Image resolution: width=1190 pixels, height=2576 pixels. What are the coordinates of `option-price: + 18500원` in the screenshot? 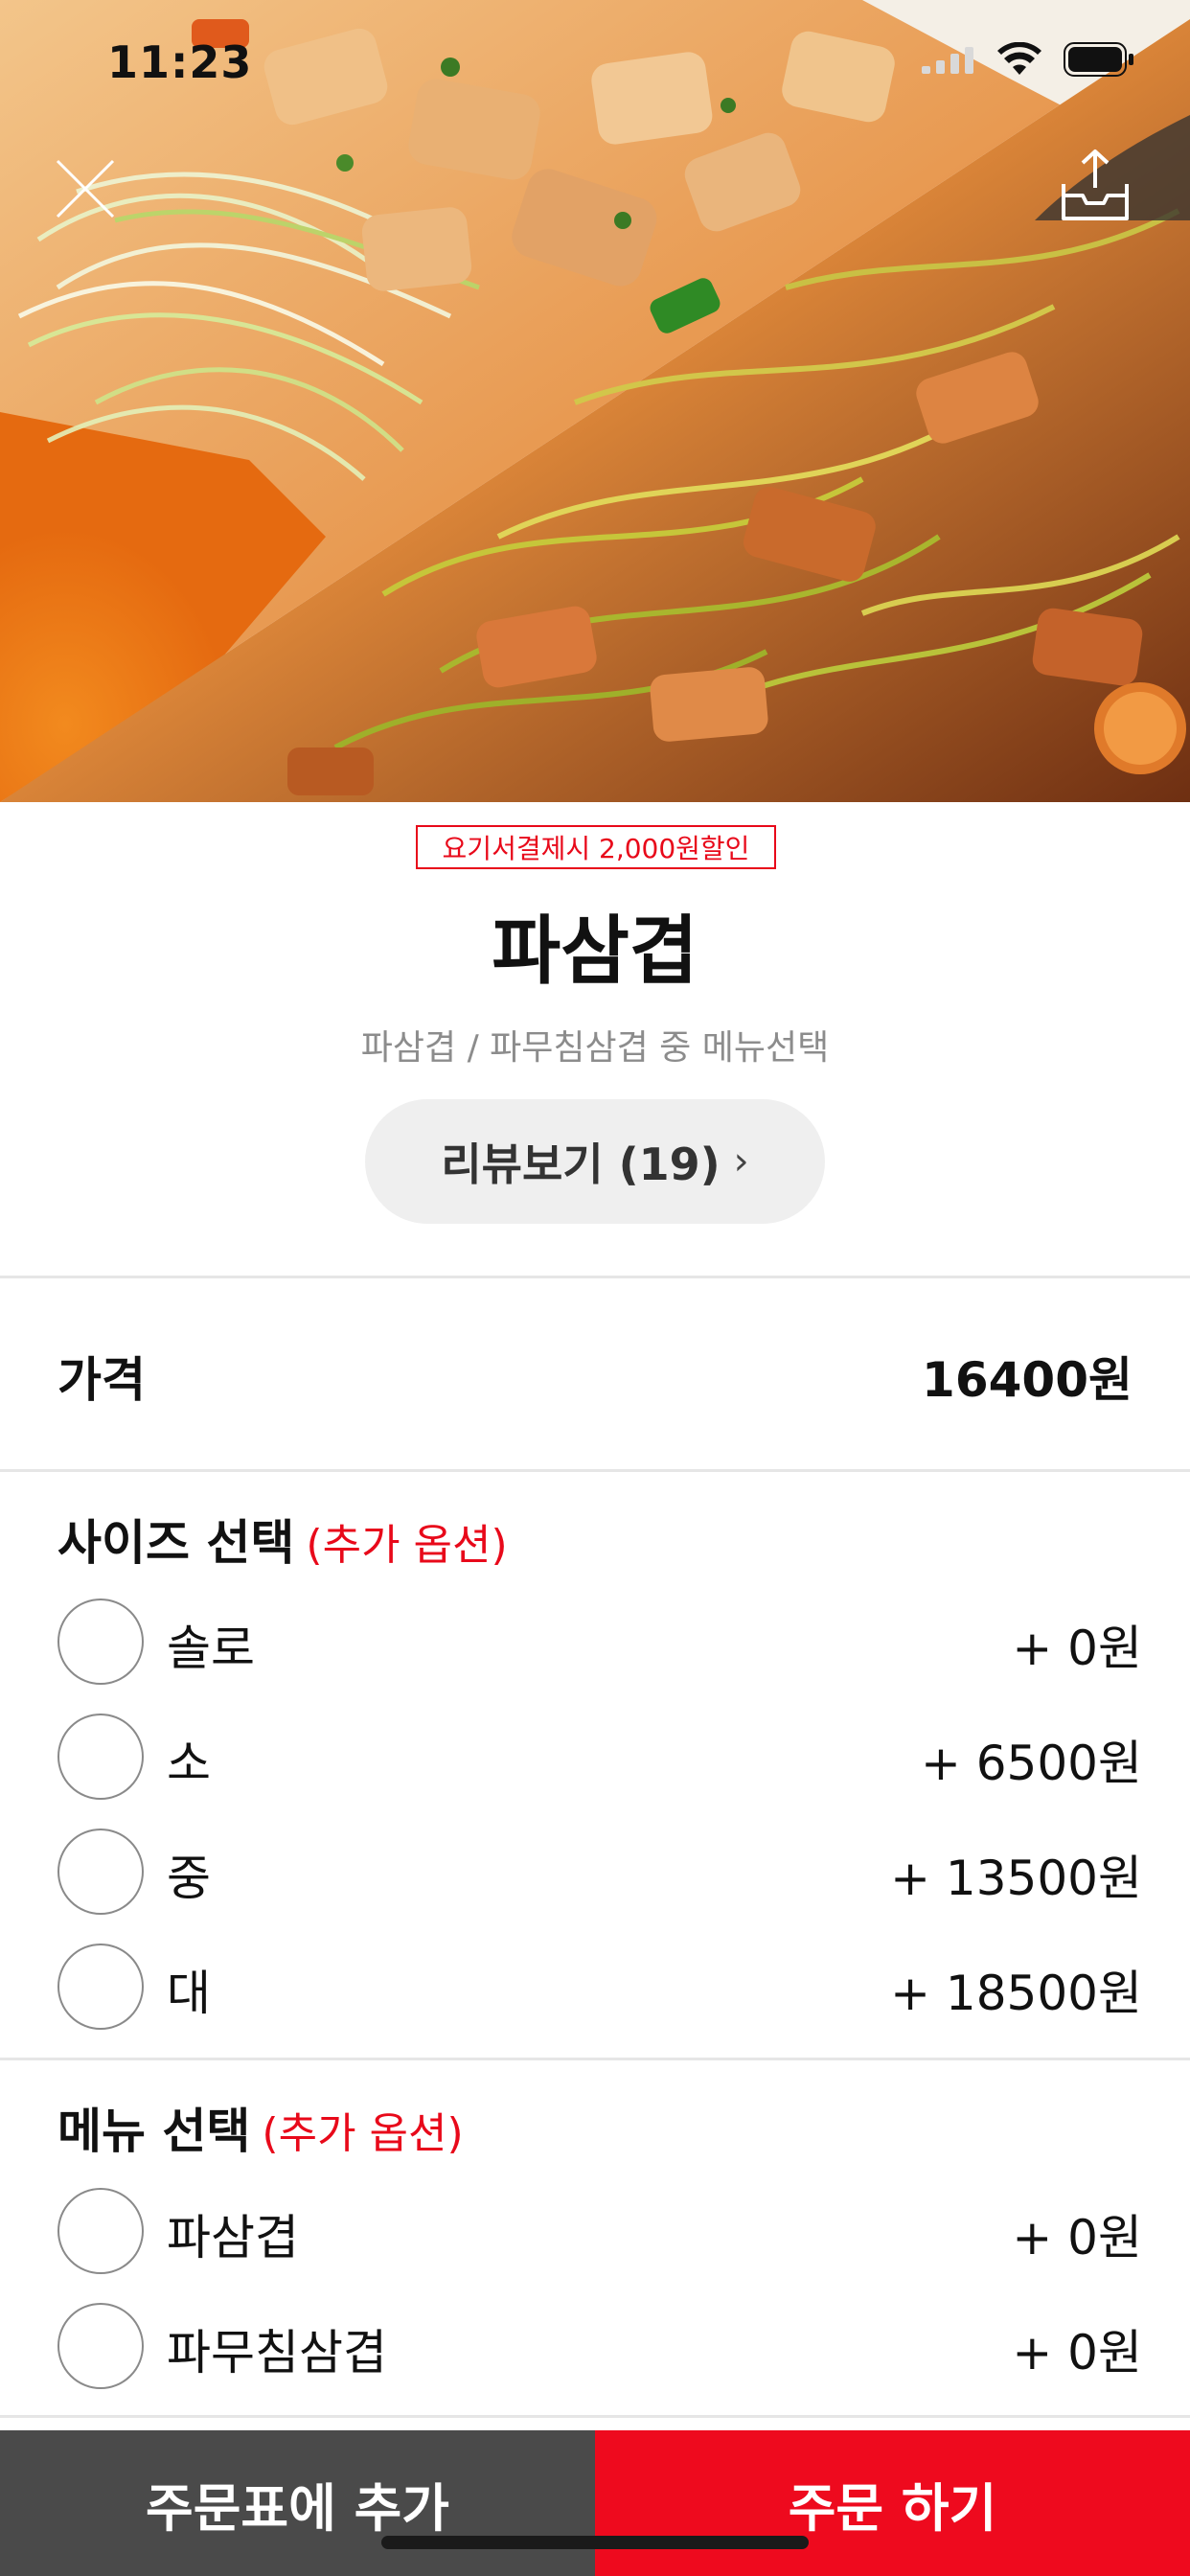 It's located at (1016, 1993).